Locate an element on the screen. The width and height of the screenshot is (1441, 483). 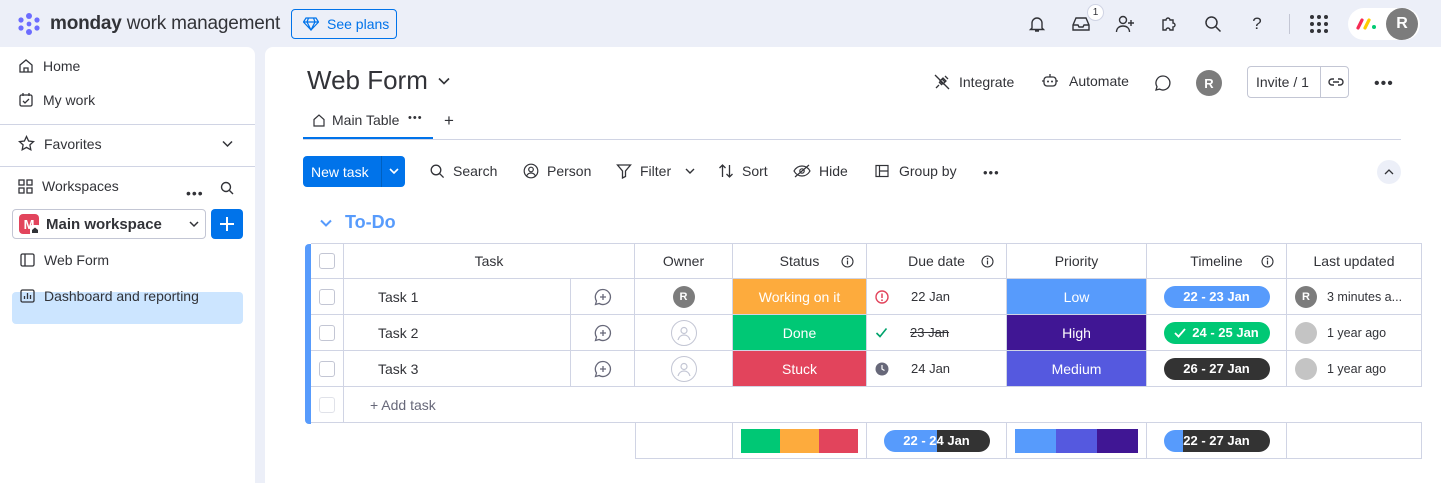
group-by-button: Group by is located at coordinates (916, 171).